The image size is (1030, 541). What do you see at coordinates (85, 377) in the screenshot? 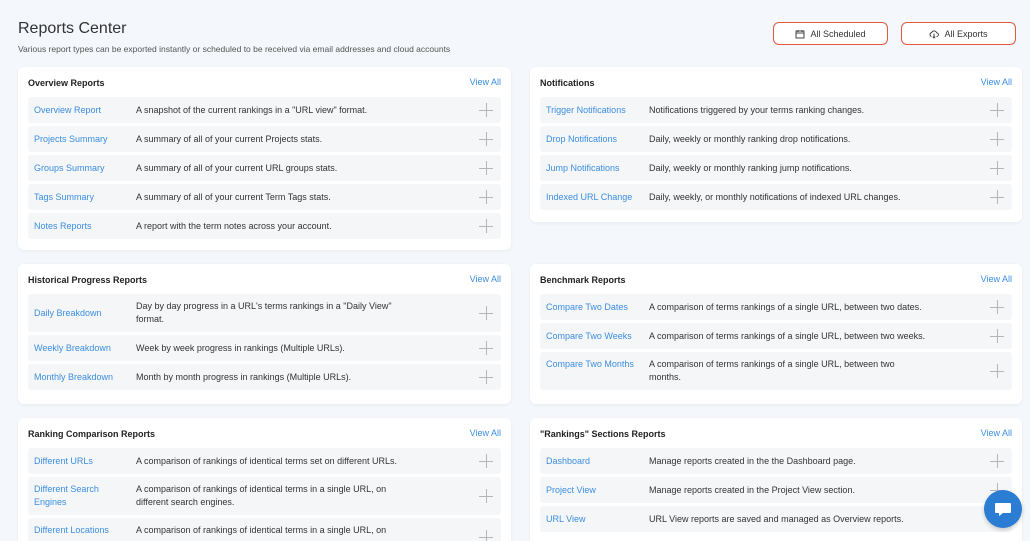
I see `report-link: Monthly Breakdown` at bounding box center [85, 377].